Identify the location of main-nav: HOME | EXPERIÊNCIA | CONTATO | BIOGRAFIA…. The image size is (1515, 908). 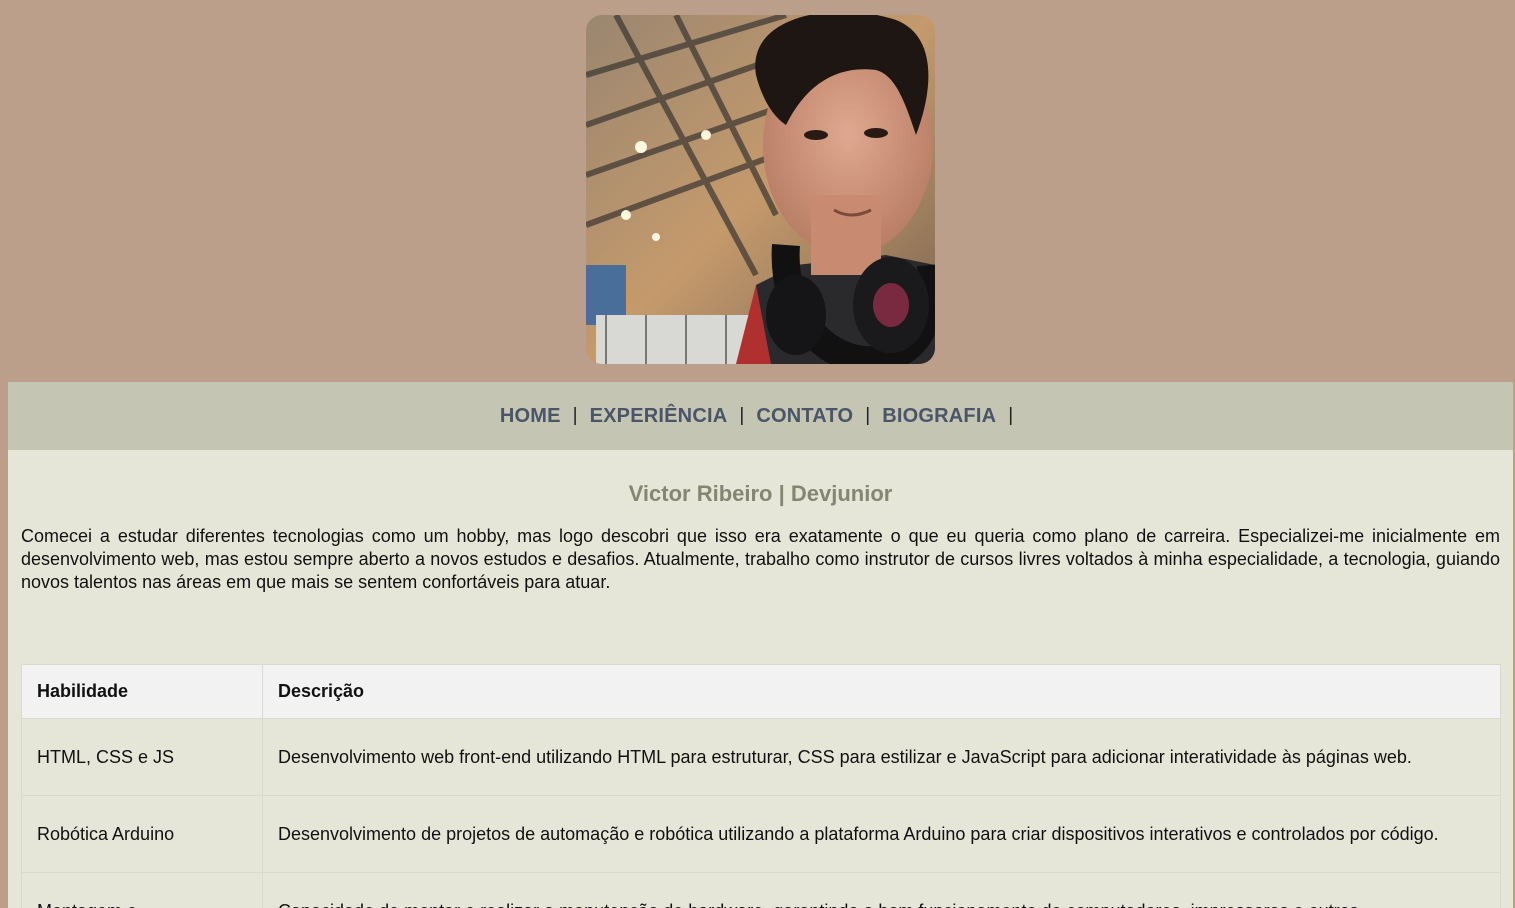
(760, 416).